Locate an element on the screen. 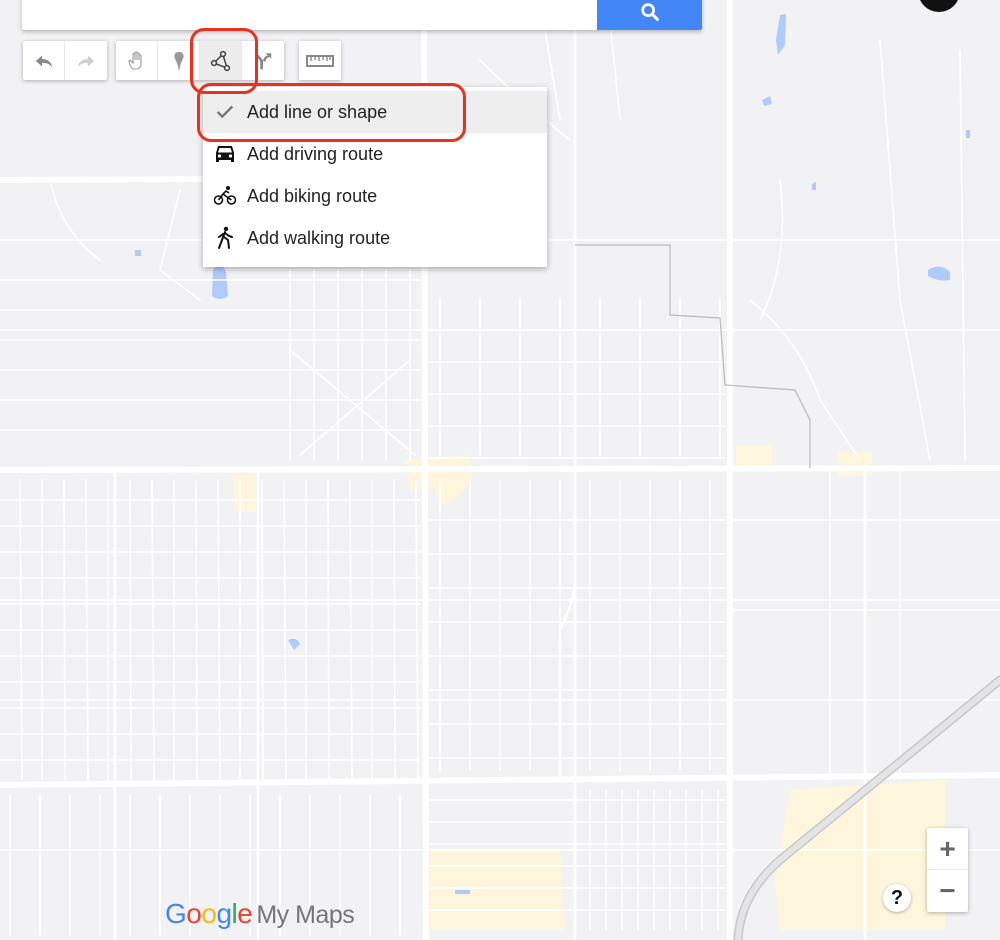 The height and width of the screenshot is (940, 1000). plus-icon: + is located at coordinates (947, 848).